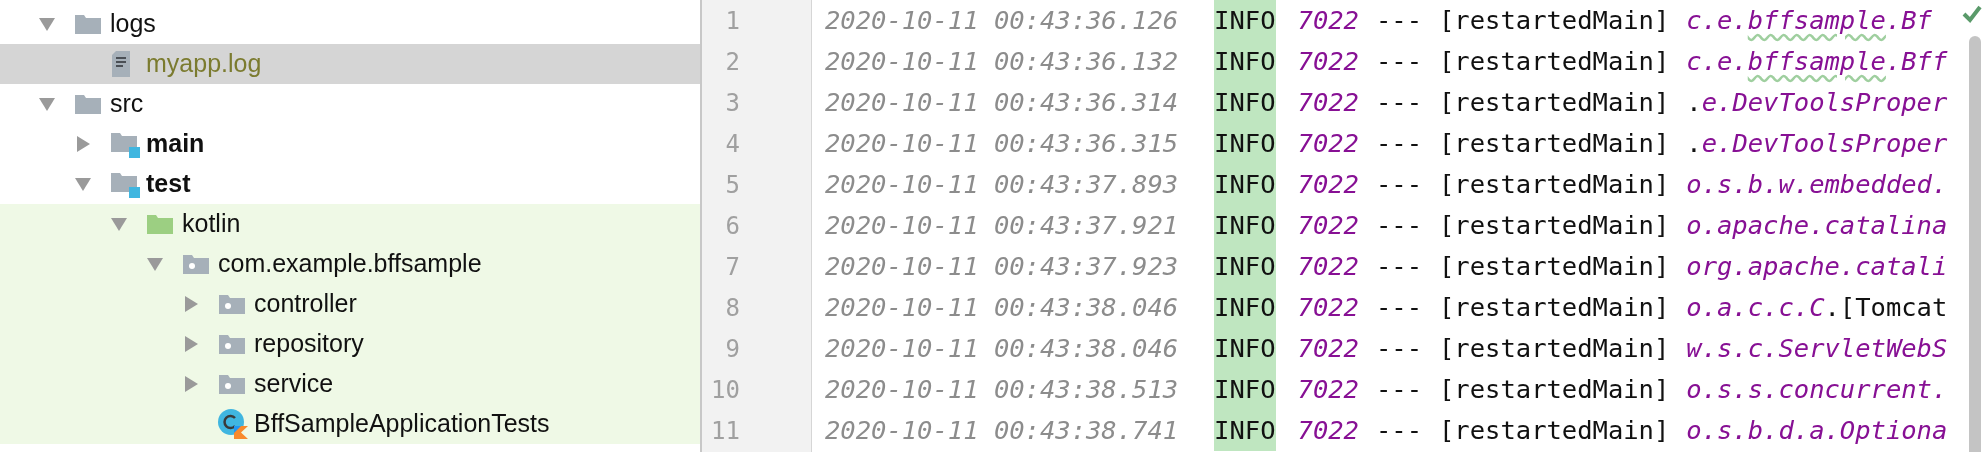 This screenshot has width=1984, height=452. What do you see at coordinates (233, 424) in the screenshot?
I see `kotlin-class-icon` at bounding box center [233, 424].